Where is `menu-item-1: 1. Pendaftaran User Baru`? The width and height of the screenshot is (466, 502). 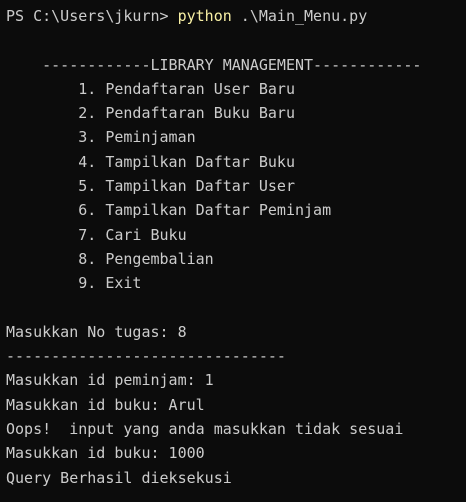 menu-item-1: 1. Pendaftaran User Baru is located at coordinates (150, 88).